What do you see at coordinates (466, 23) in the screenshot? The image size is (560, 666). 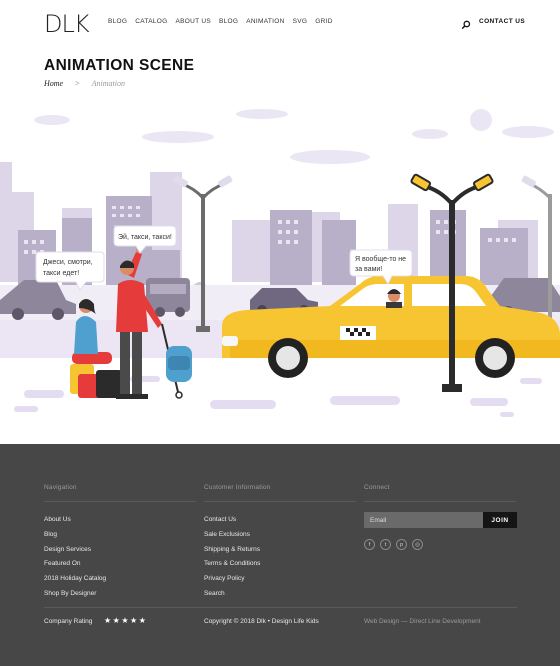 I see `search-icon` at bounding box center [466, 23].